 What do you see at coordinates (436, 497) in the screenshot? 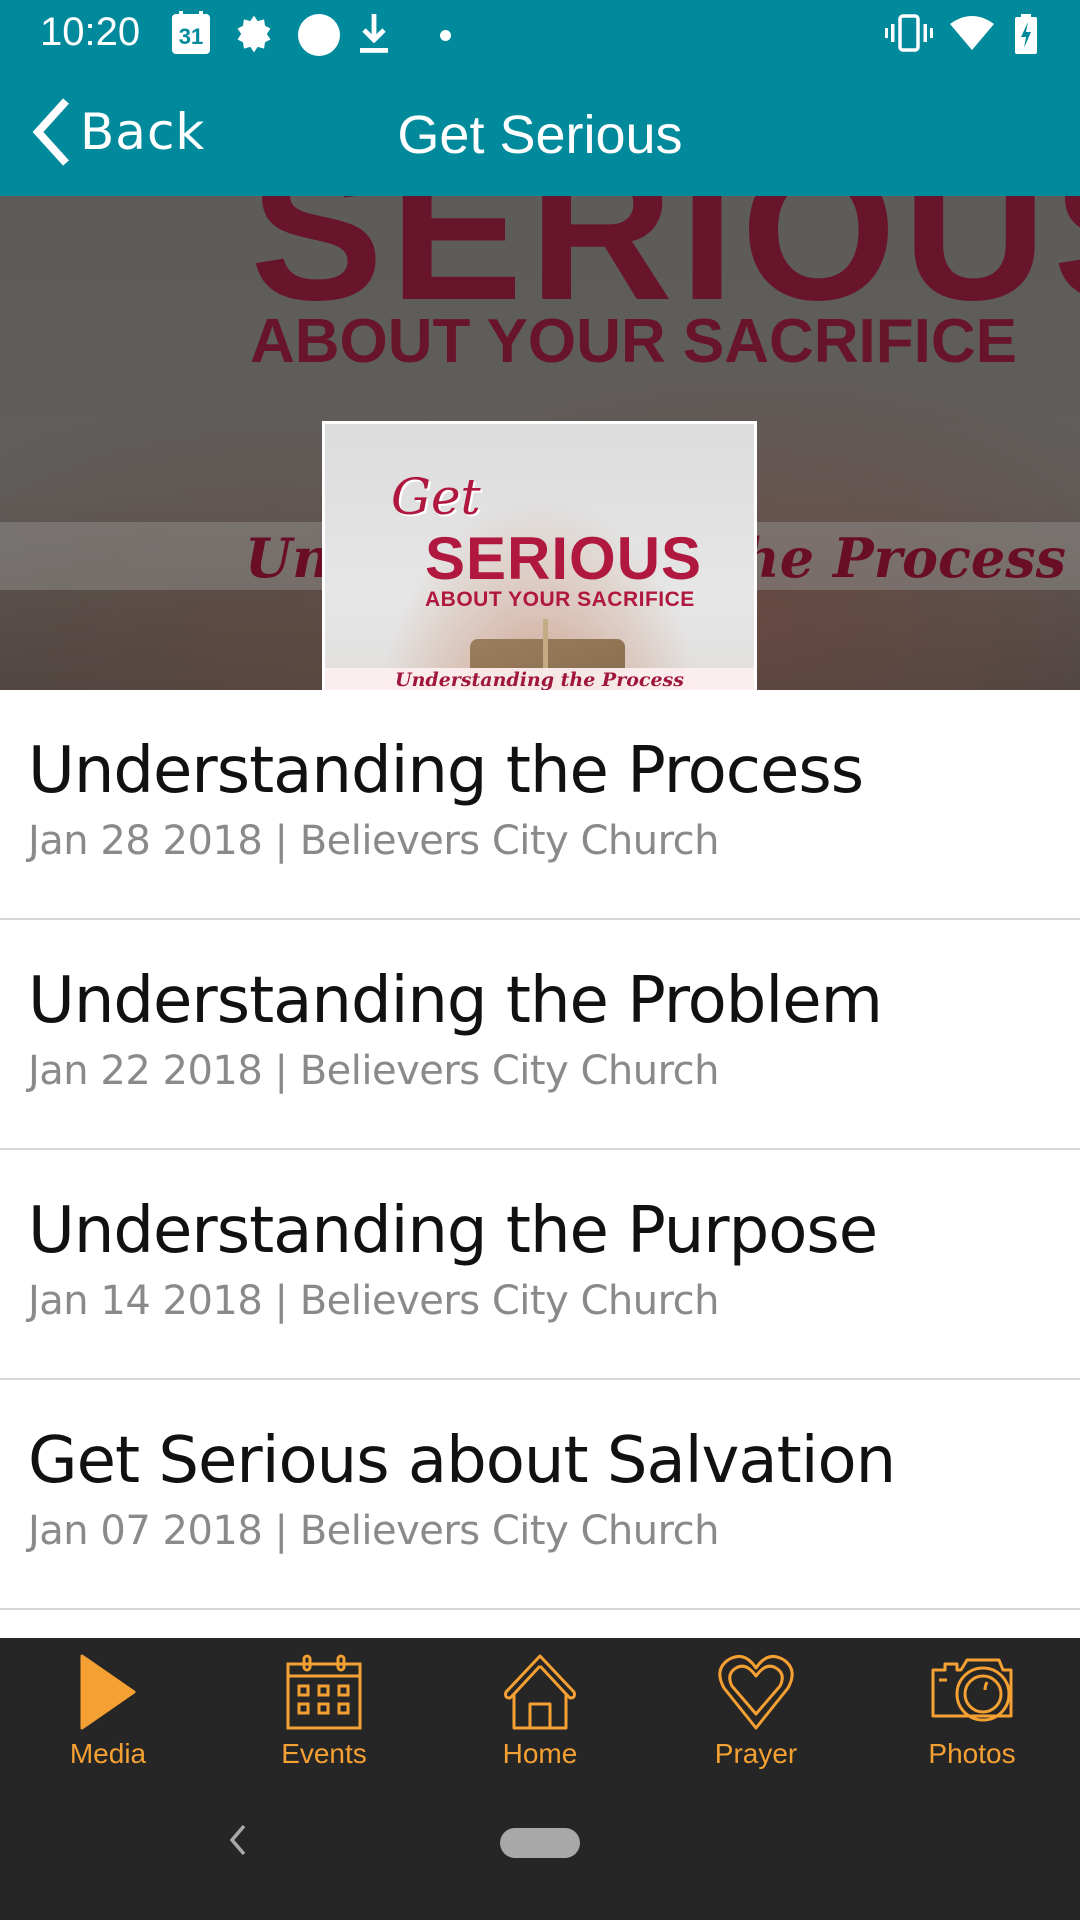
I see `cover-get-text: Get` at bounding box center [436, 497].